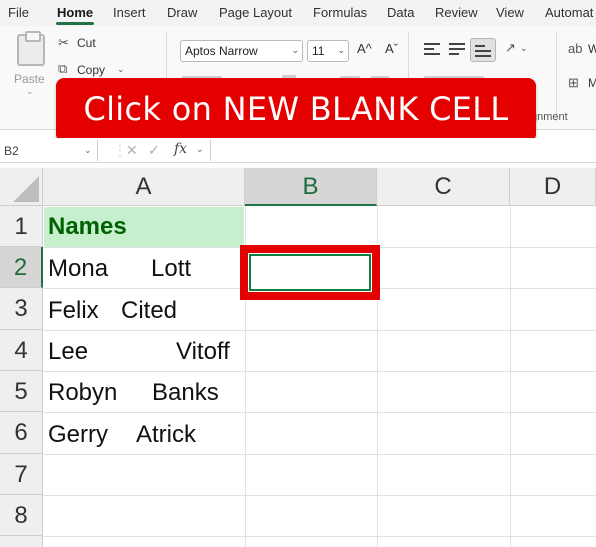 Image resolution: width=596 pixels, height=547 pixels. Describe the element at coordinates (524, 48) in the screenshot. I see `orientation-dropdown-icon: ⌄` at that location.